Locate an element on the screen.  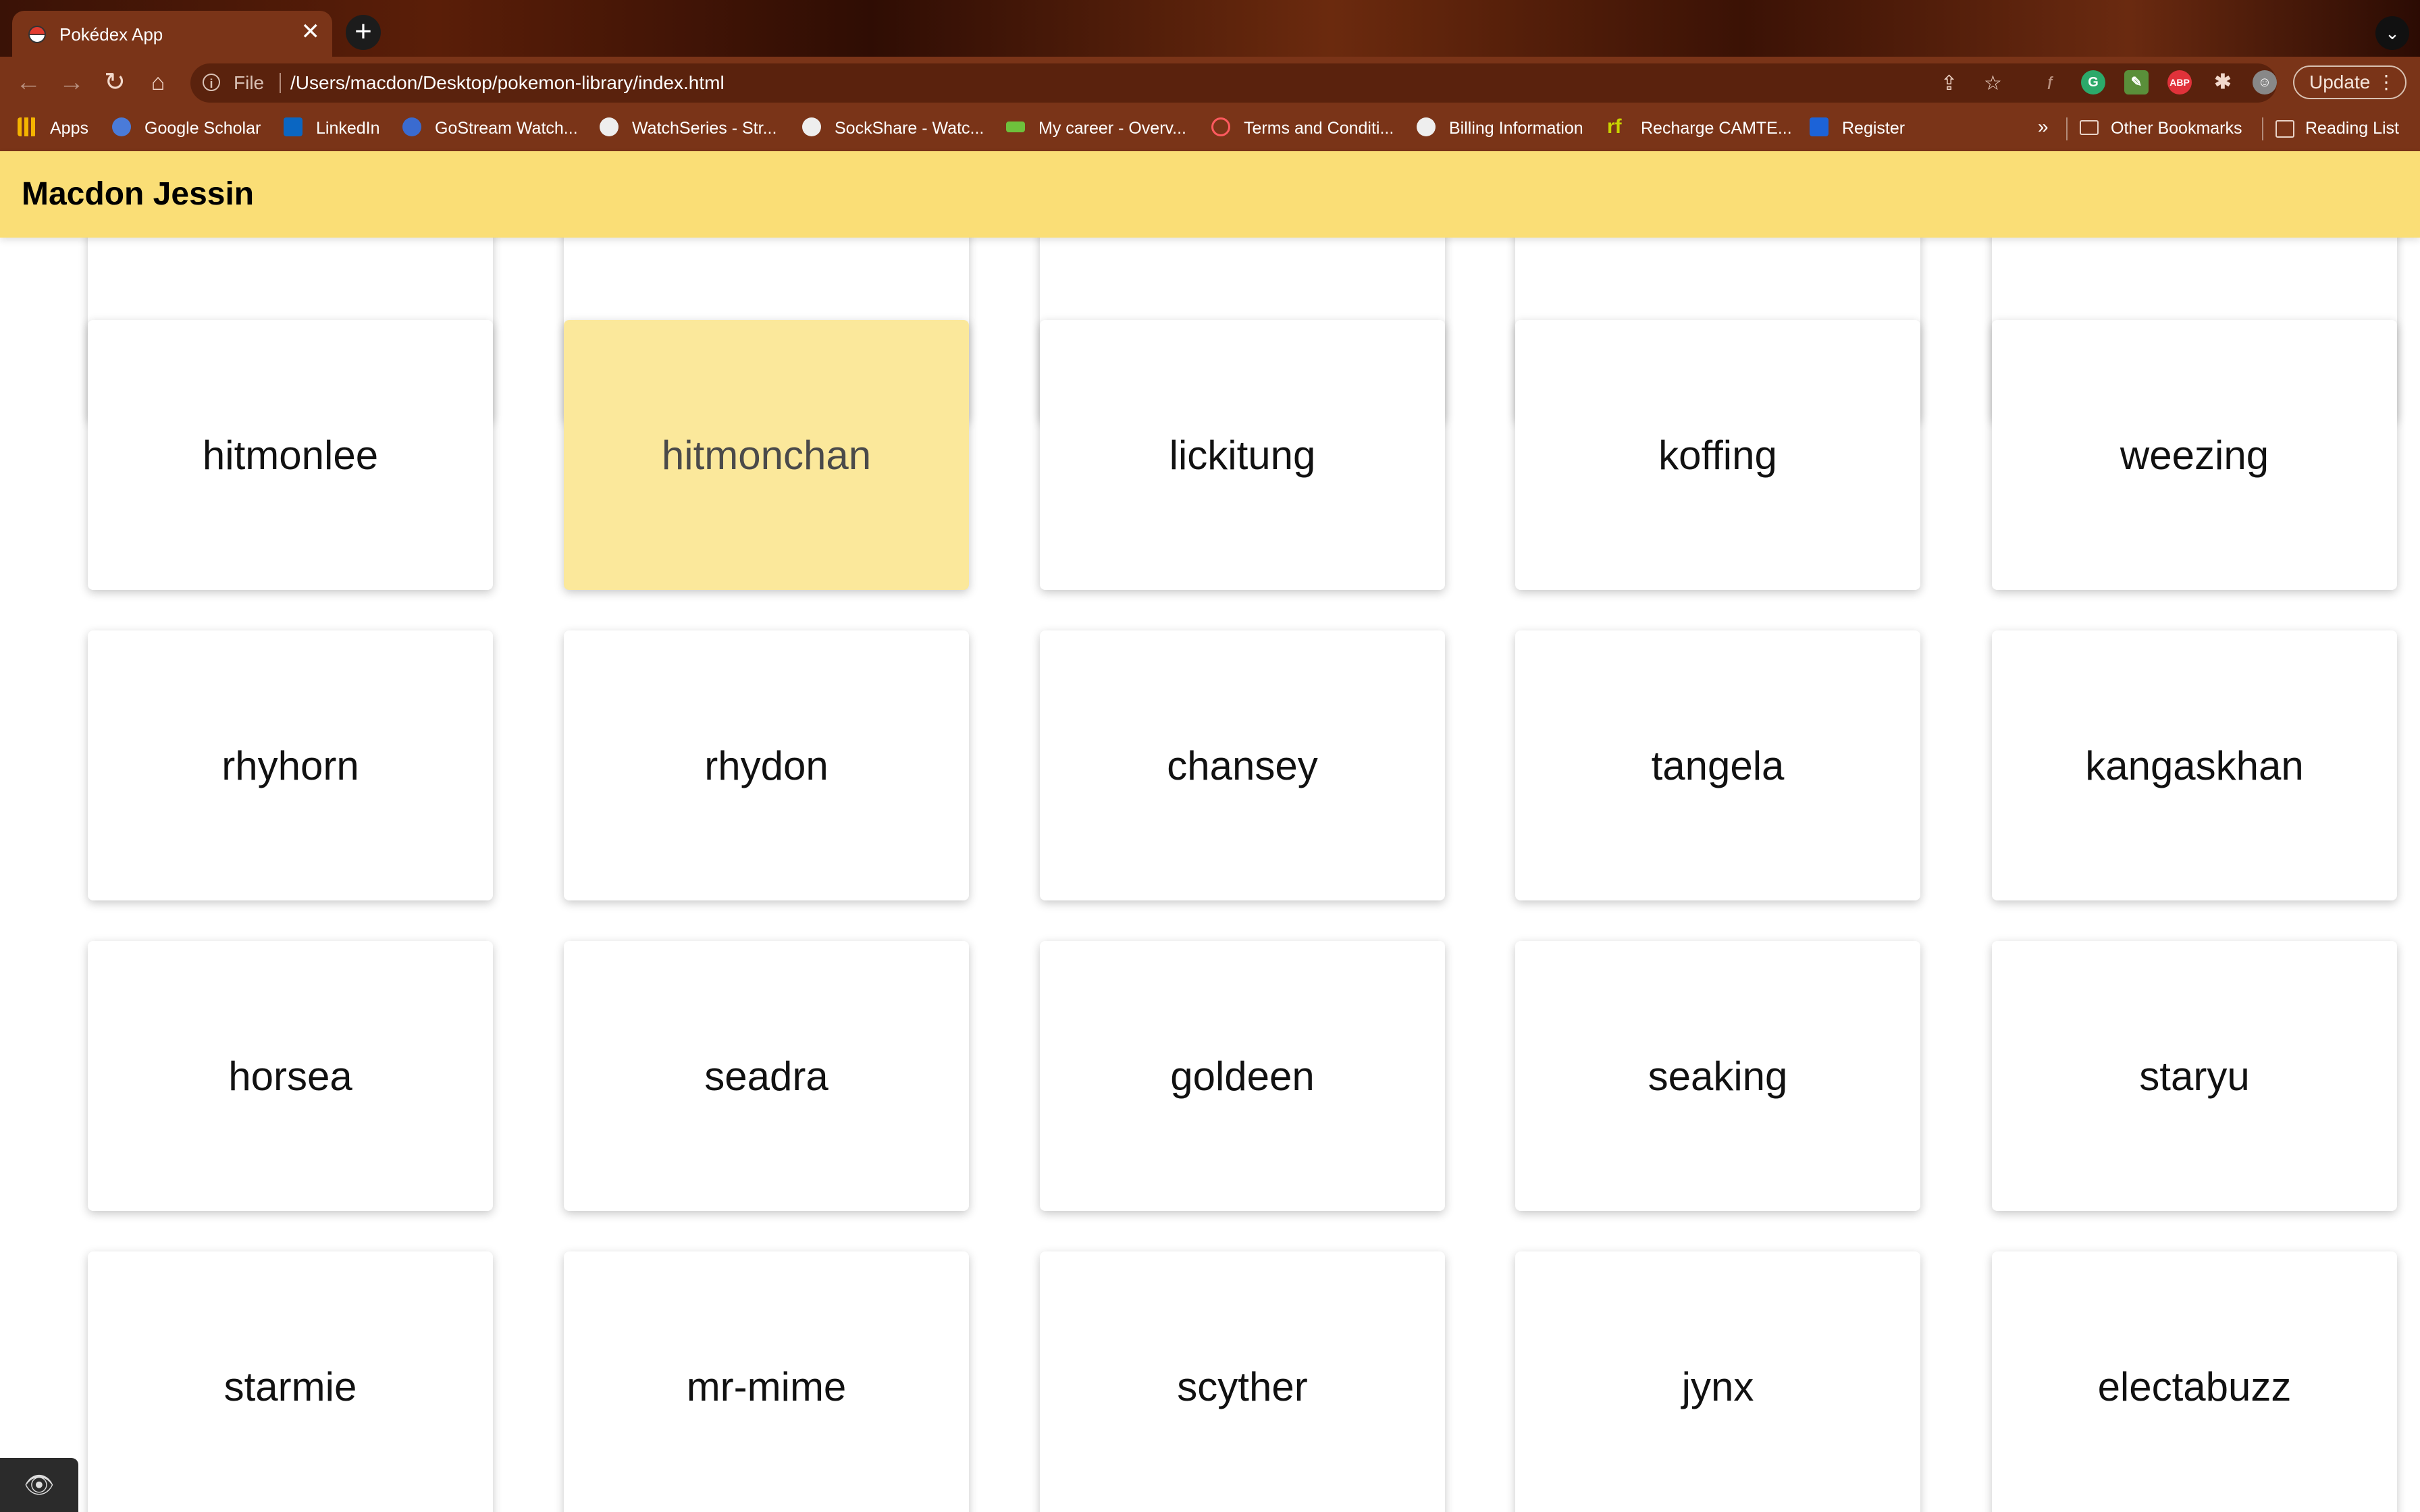
pokemon-card-starmie: starmie is located at coordinates (290, 1381).